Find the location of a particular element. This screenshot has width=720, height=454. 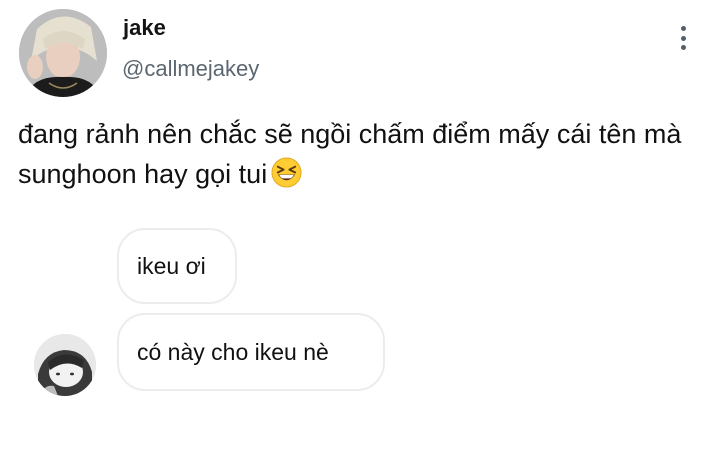

chat-avatar-photo is located at coordinates (65, 365).